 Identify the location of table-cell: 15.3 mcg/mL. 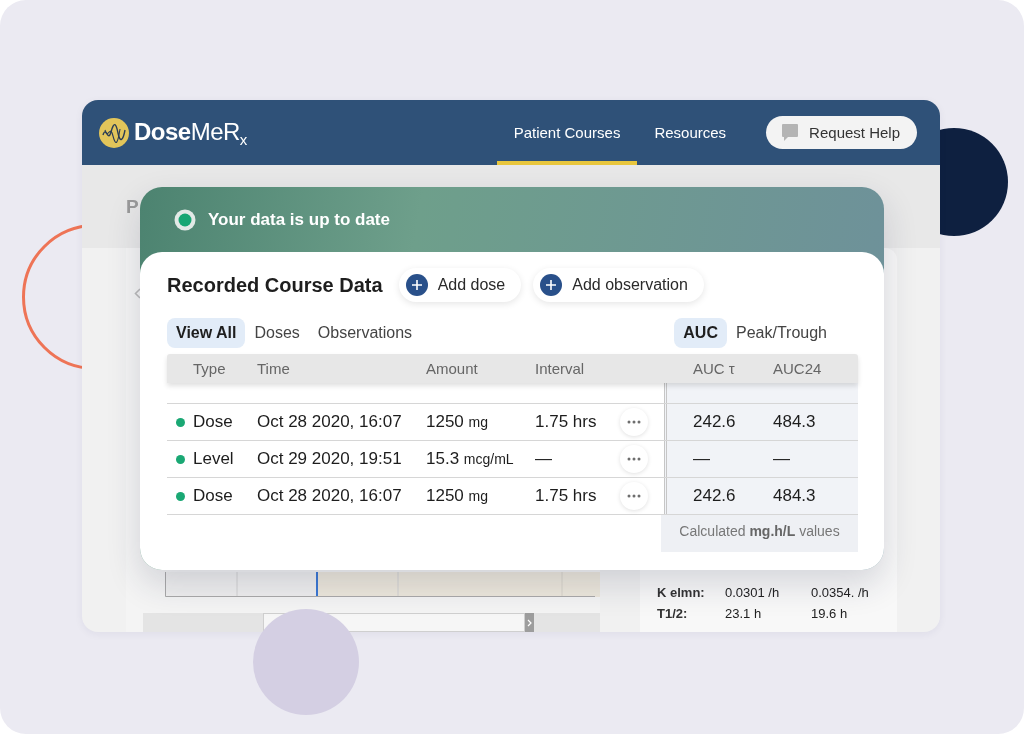
(470, 459).